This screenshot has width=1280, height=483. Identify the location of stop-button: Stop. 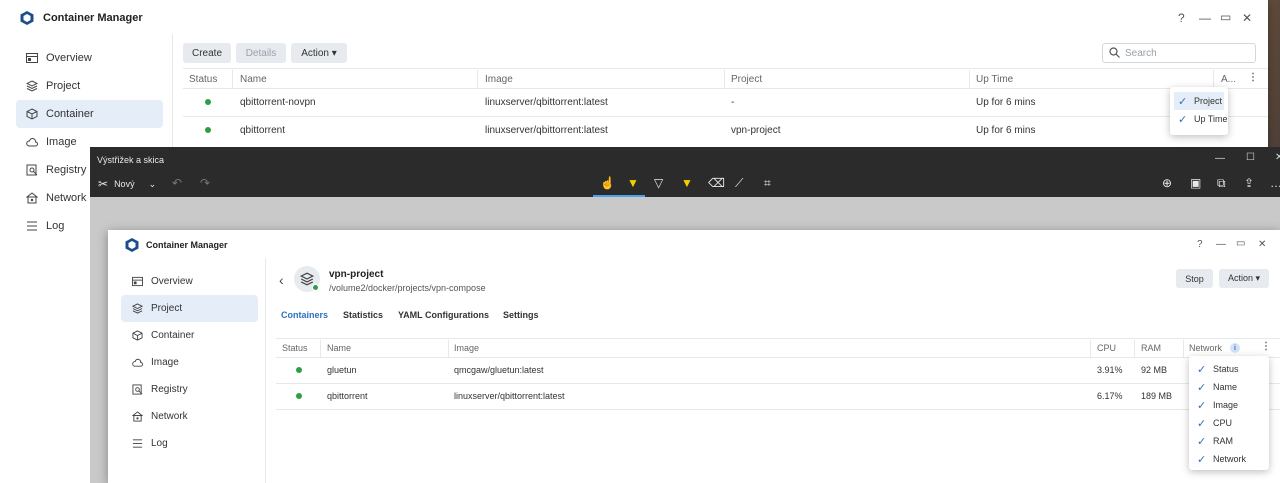
(1194, 278).